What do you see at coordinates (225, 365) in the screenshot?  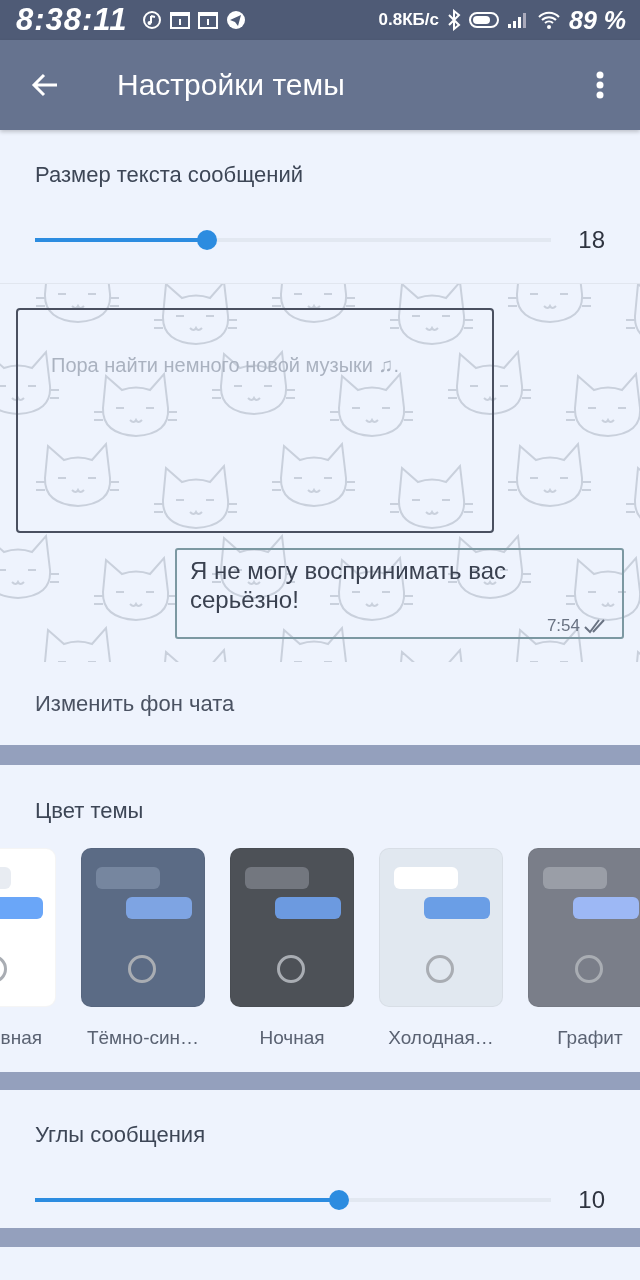 I see `message-text: Пора найти немного новой музыки ♫.` at bounding box center [225, 365].